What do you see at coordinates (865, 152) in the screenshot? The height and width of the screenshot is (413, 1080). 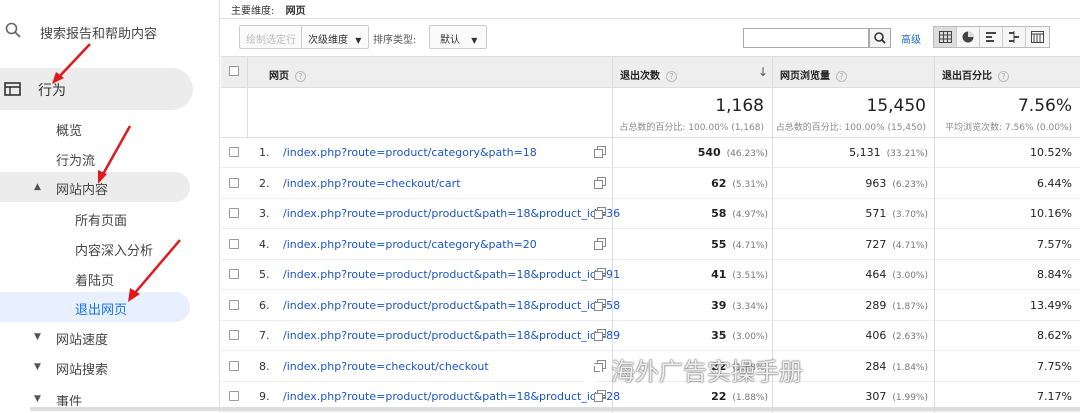 I see `pageviews-value: 5,131` at bounding box center [865, 152].